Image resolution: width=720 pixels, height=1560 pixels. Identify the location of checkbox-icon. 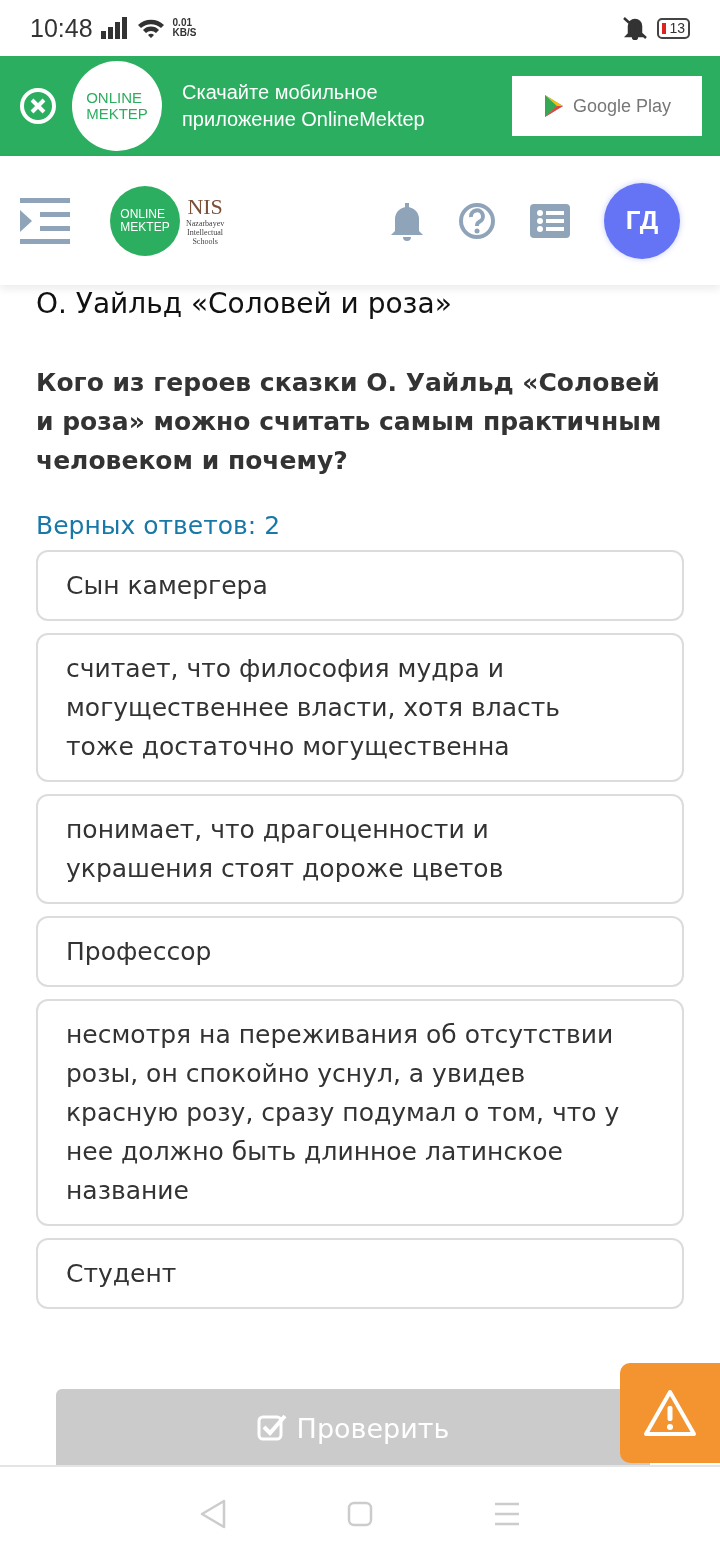
(271, 1427).